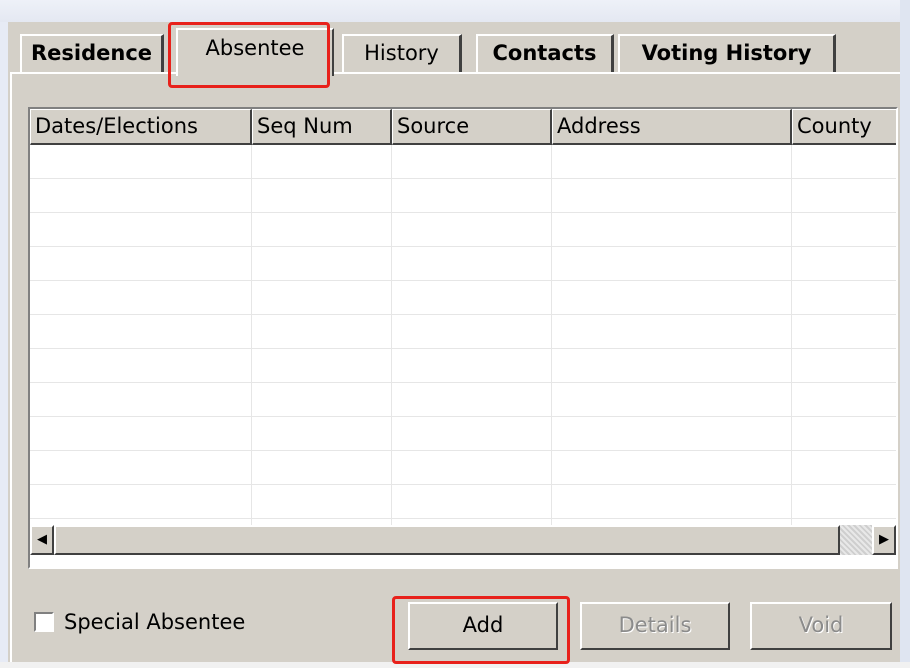  I want to click on tab-residence-label: Residence, so click(91, 53).